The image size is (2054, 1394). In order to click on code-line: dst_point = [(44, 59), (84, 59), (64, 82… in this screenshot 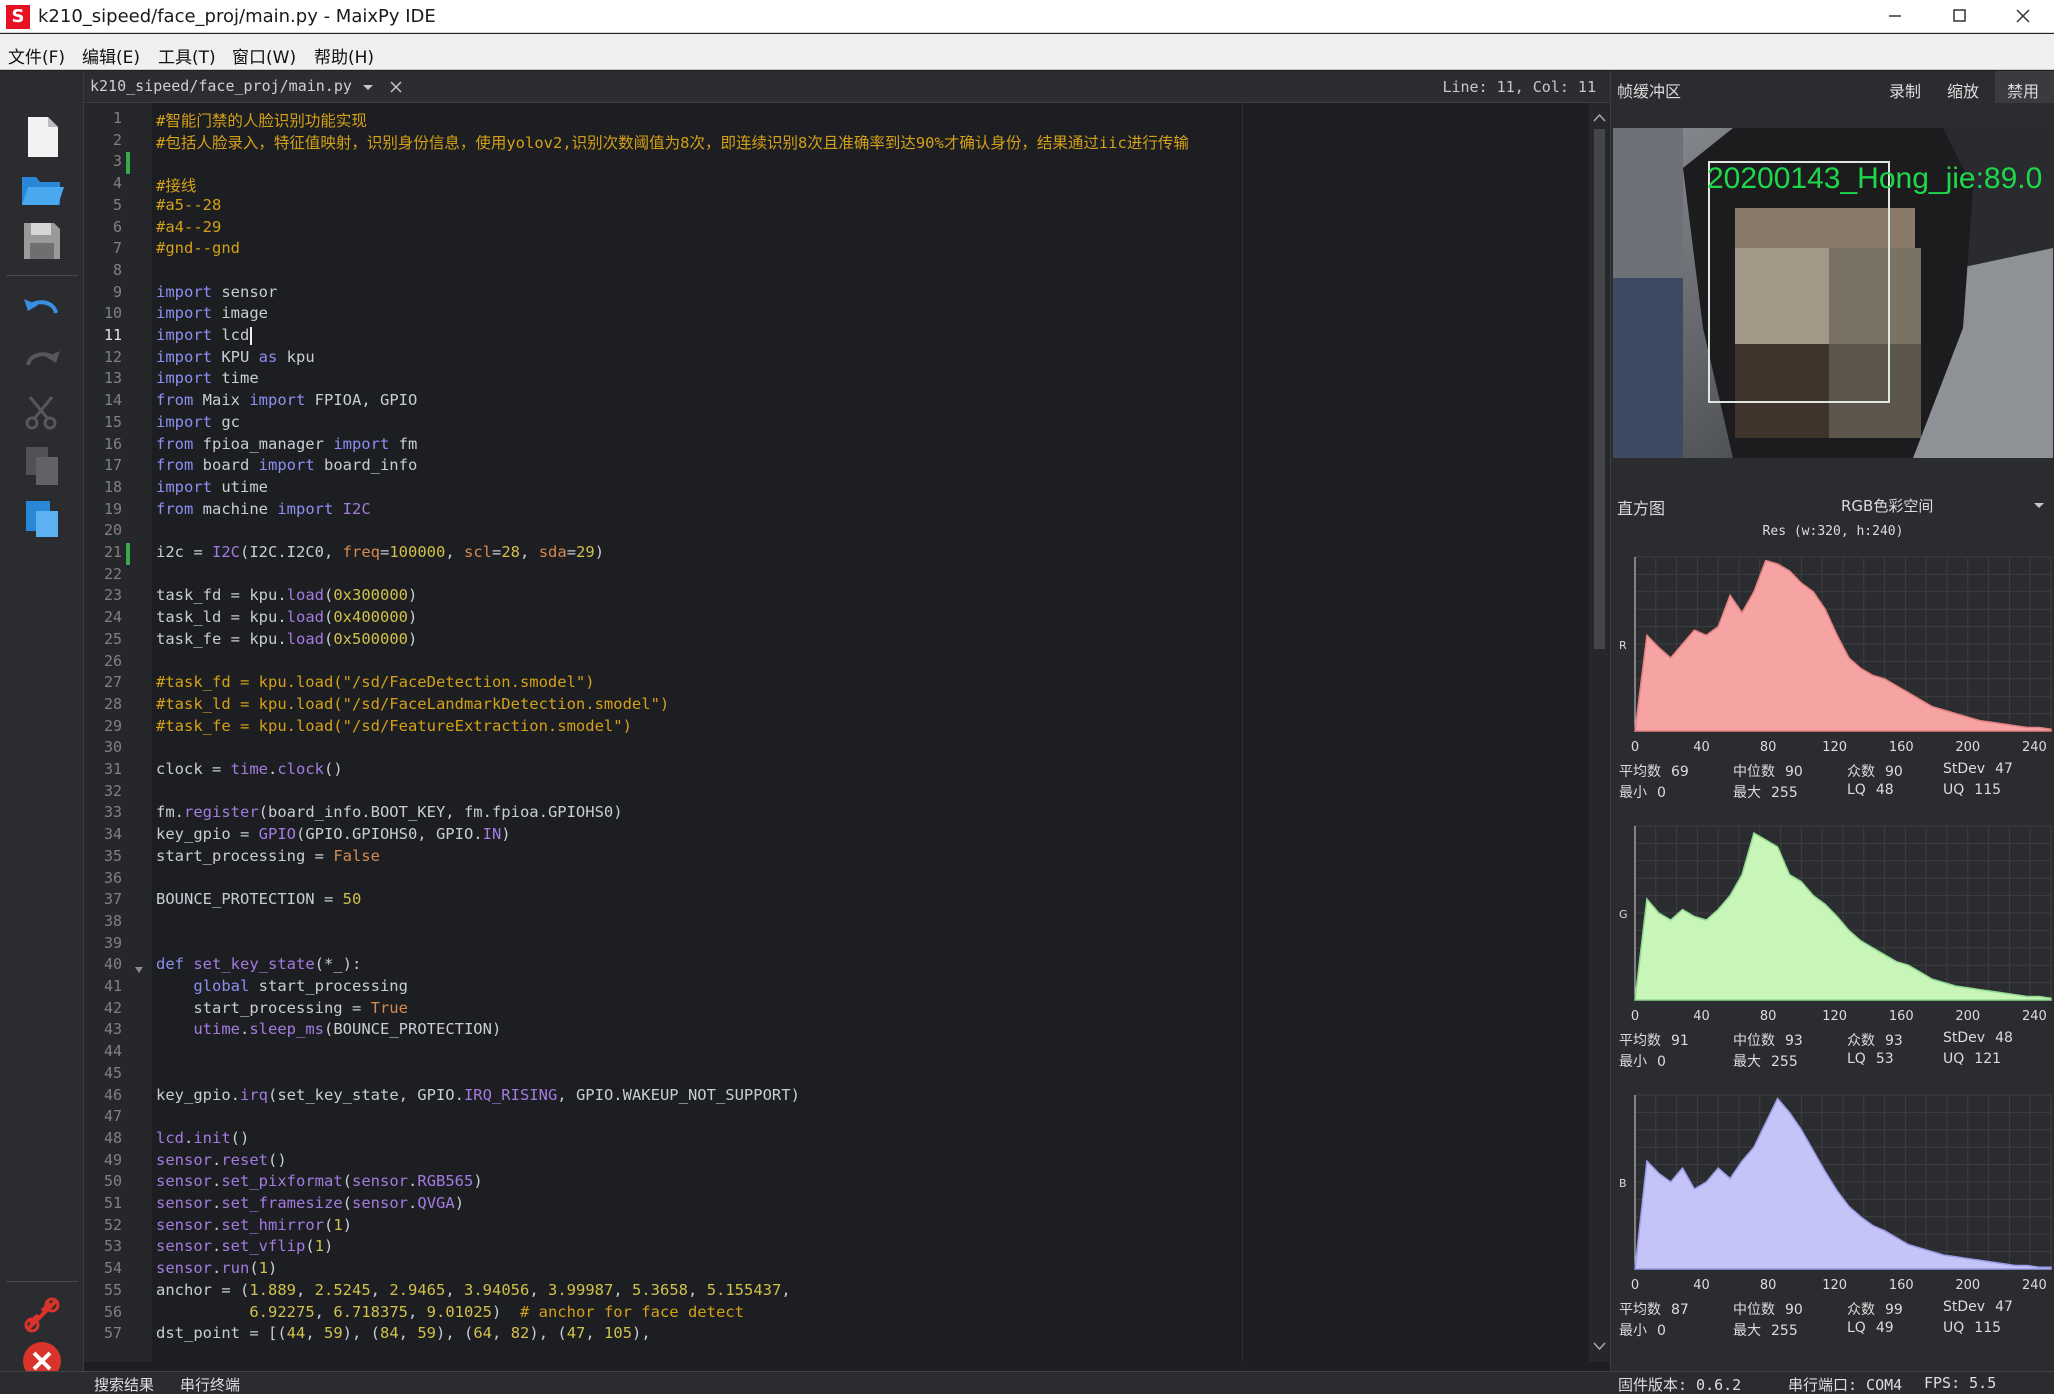, I will do `click(403, 1333)`.